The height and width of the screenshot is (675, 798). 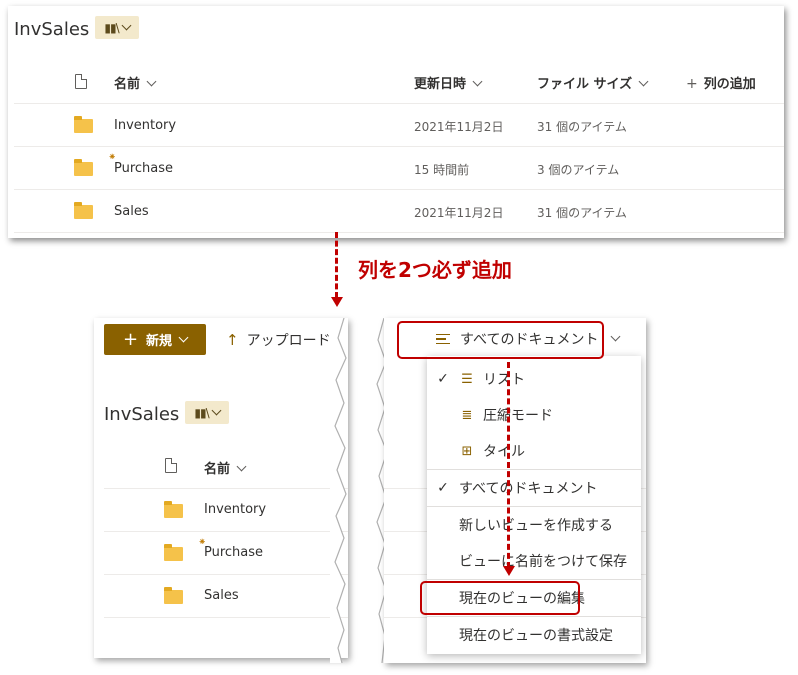 I want to click on tiles-view-icon: ⊞, so click(x=467, y=451).